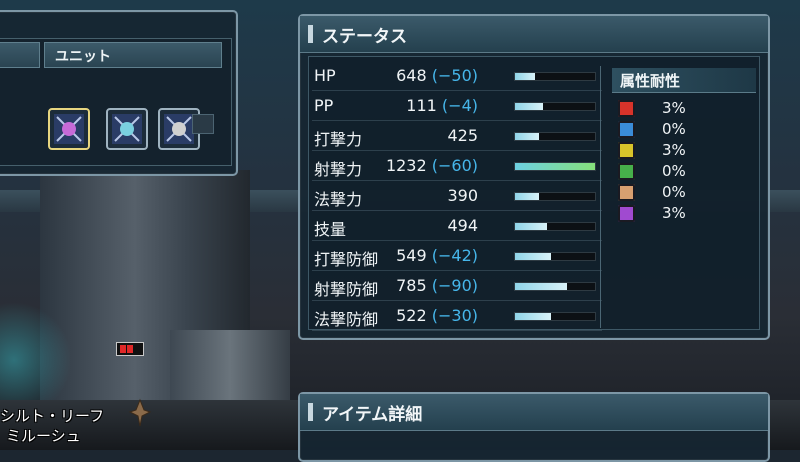 Image resolution: width=800 pixels, height=462 pixels. Describe the element at coordinates (650, 81) in the screenshot. I see `resist-title: 属性耐性` at that location.